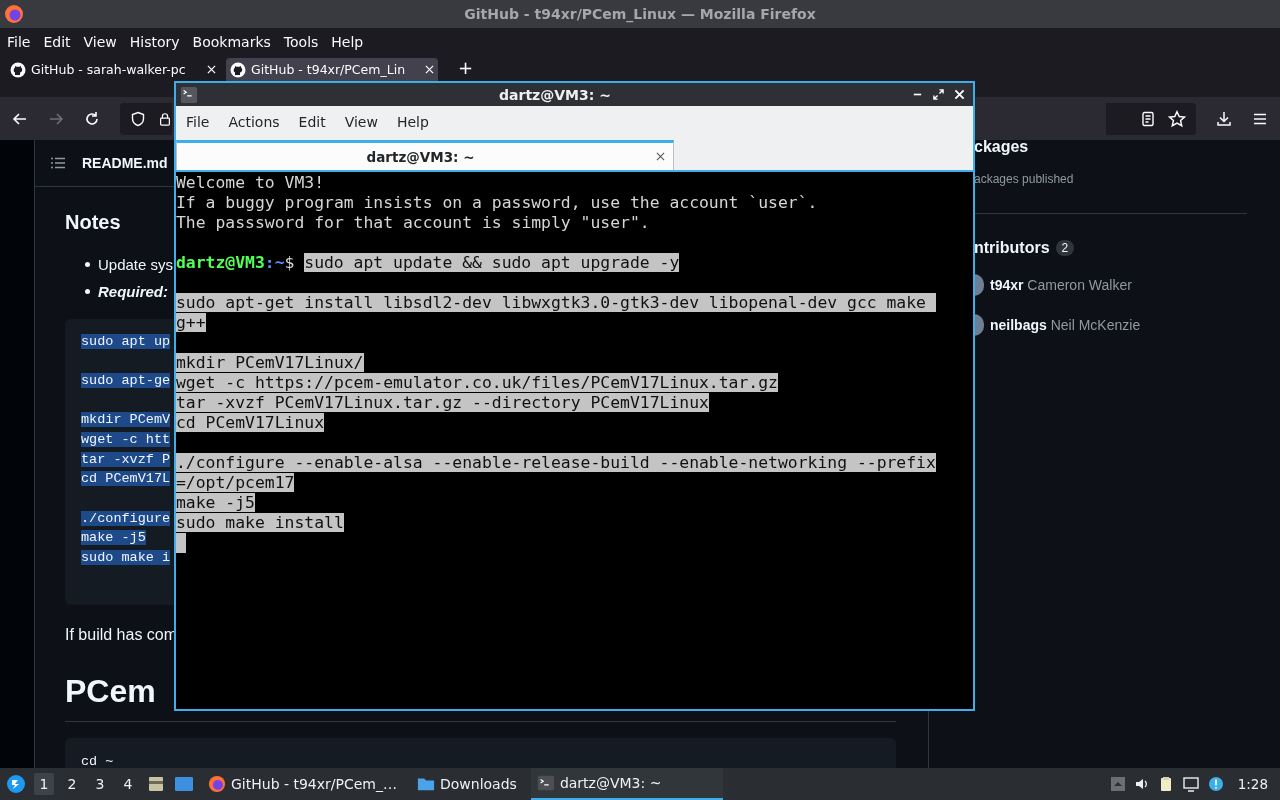 This screenshot has width=1280, height=800. Describe the element at coordinates (1065, 325) in the screenshot. I see `contributor-link: neilbags Neil McKenzie` at that location.